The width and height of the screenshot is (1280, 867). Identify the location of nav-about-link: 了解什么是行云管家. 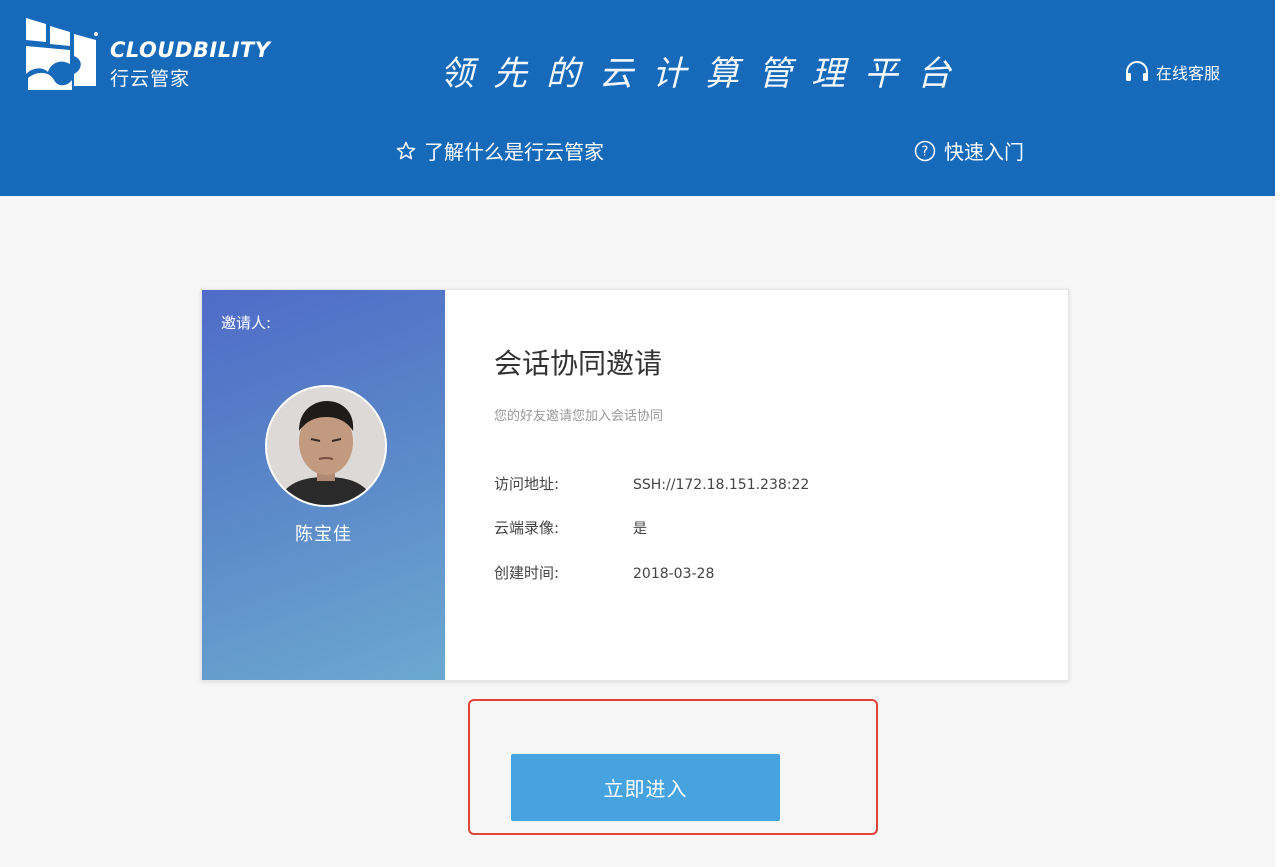
(500, 150).